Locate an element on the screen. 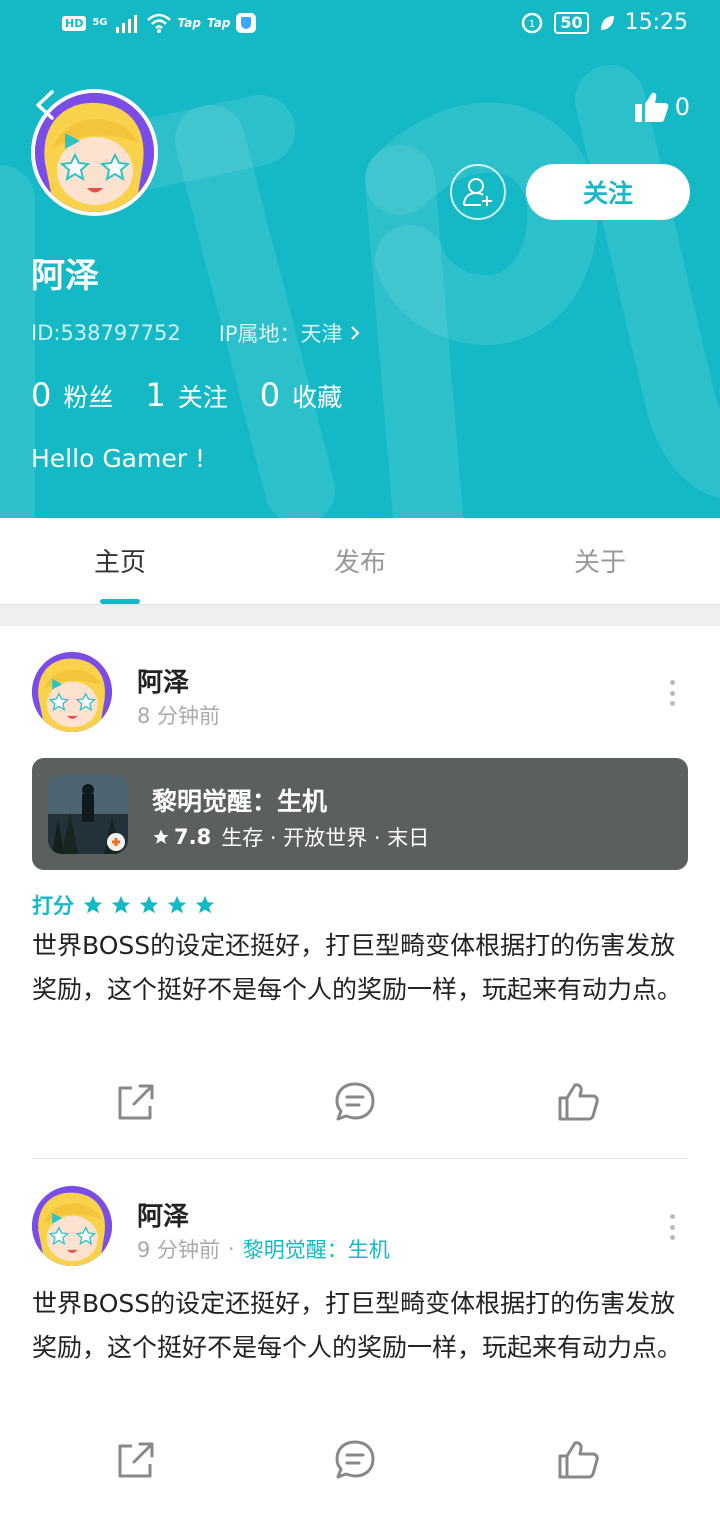 Image resolution: width=720 pixels, height=1520 pixels. back-arrow-icon is located at coordinates (47, 105).